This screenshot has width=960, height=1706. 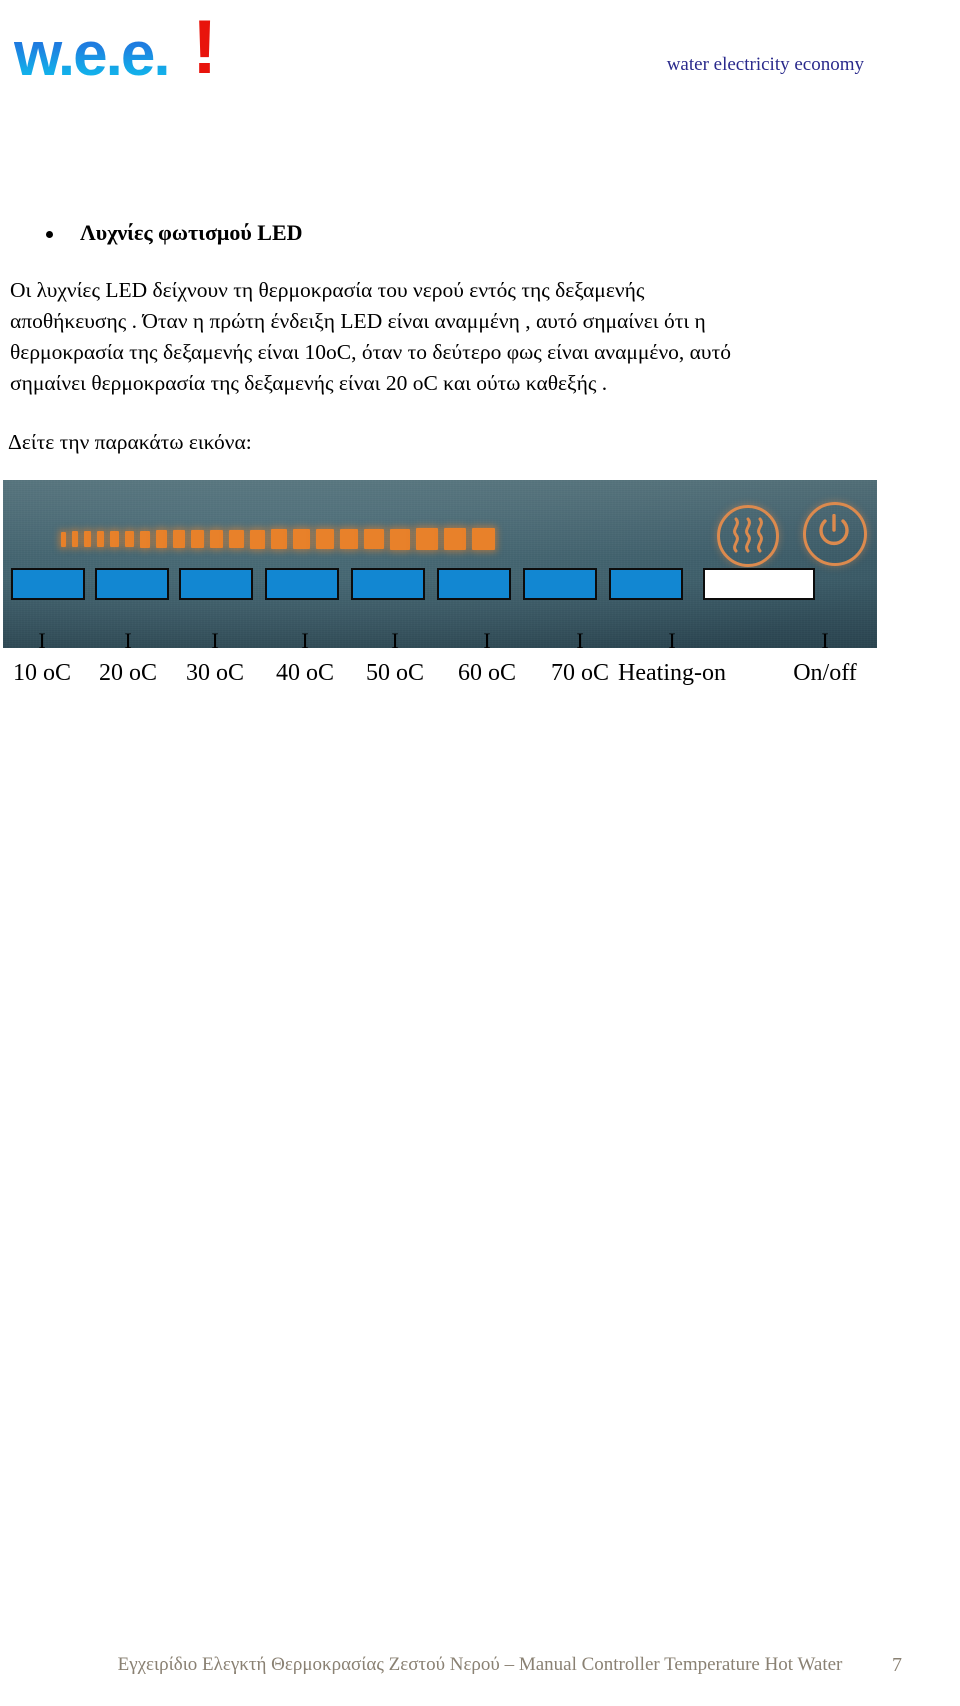 What do you see at coordinates (130, 442) in the screenshot?
I see `see-image-caption: Δείτε την παρακάτω εικόνα:` at bounding box center [130, 442].